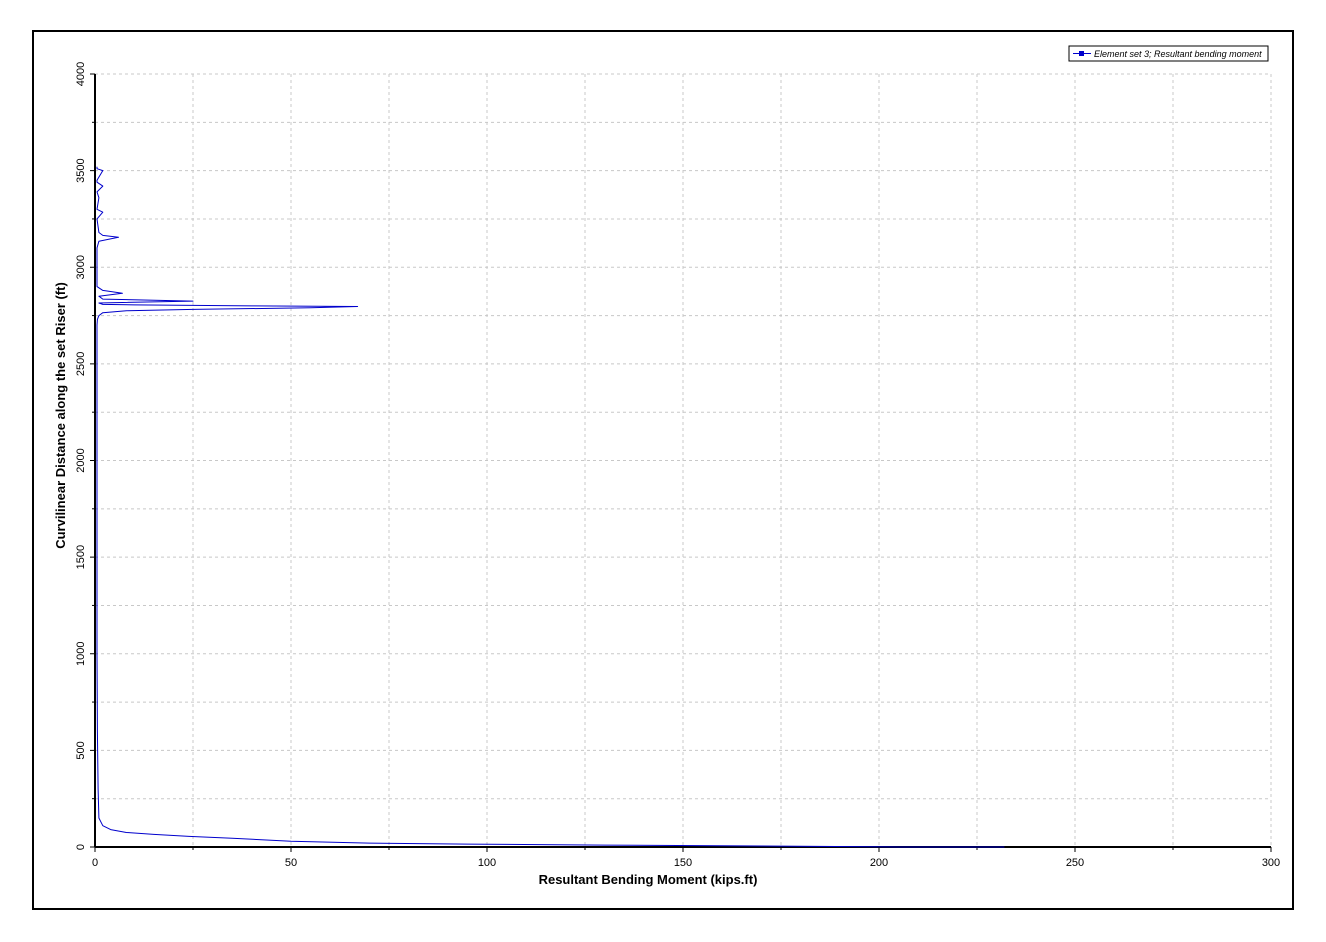  Describe the element at coordinates (95, 863) in the screenshot. I see `x-tick-label: 0` at that location.